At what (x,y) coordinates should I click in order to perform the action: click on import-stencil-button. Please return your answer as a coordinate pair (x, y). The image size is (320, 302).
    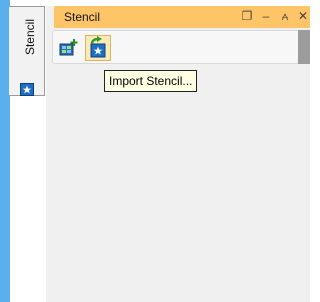
    Looking at the image, I should click on (98, 48).